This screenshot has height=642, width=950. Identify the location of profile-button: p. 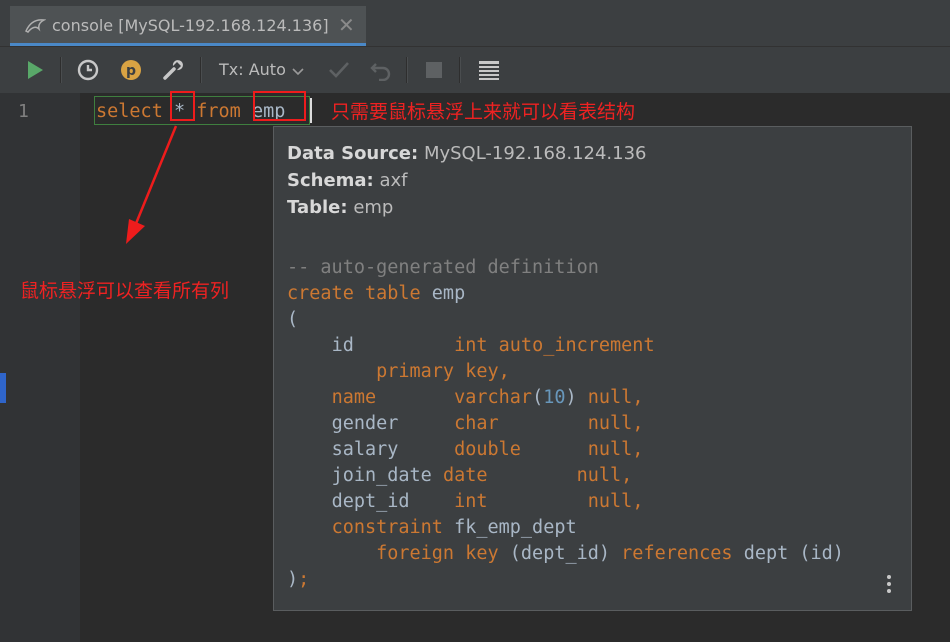
(131, 70).